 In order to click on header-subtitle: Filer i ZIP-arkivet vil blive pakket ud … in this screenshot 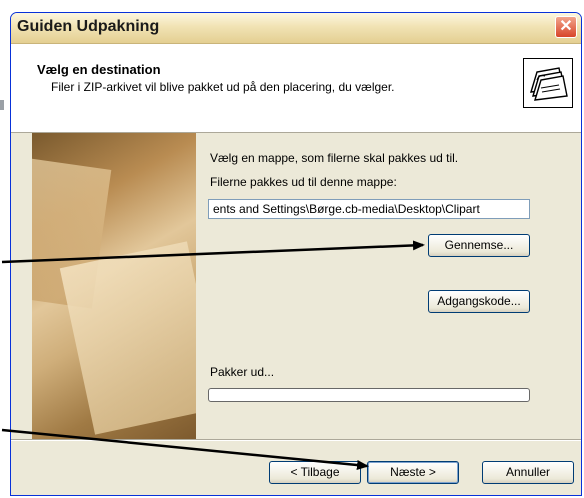, I will do `click(223, 87)`.